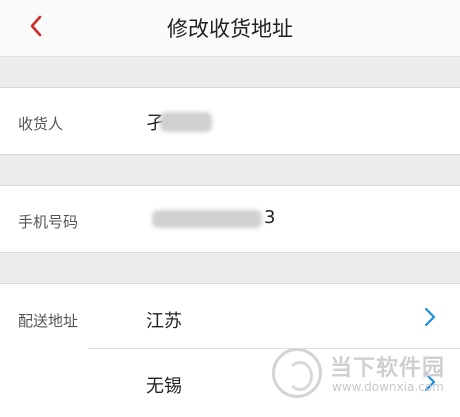  I want to click on chevron-right-icon, so click(430, 317).